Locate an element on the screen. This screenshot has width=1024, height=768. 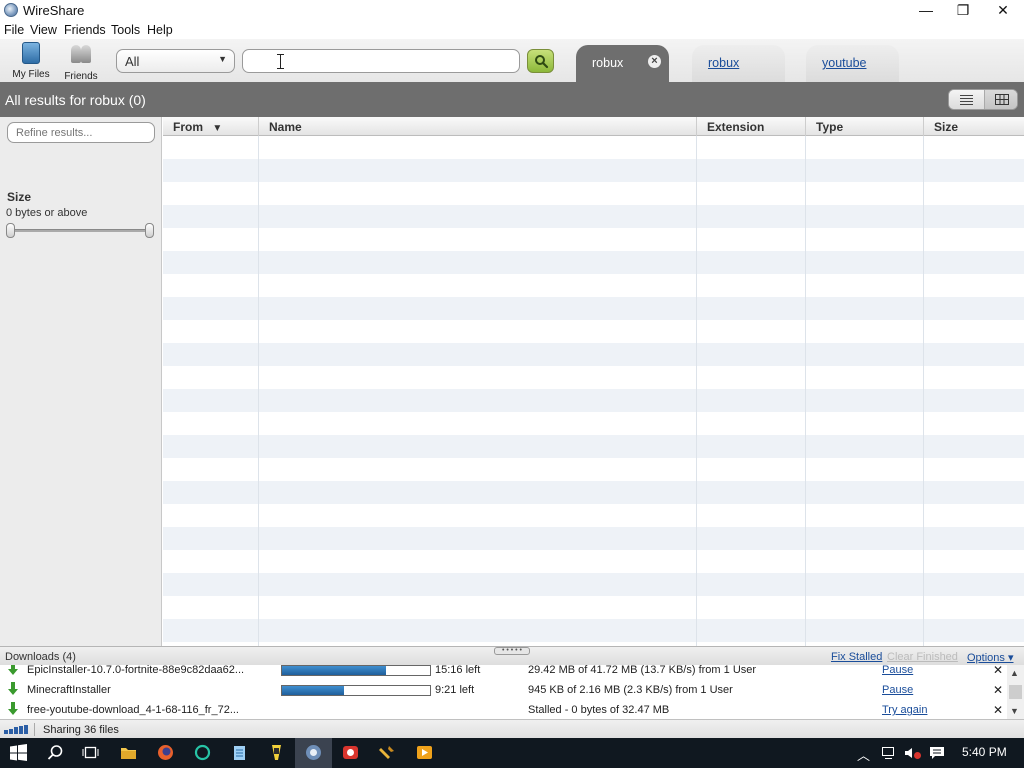
results-header: All results for robux (0) is located at coordinates (512, 99).